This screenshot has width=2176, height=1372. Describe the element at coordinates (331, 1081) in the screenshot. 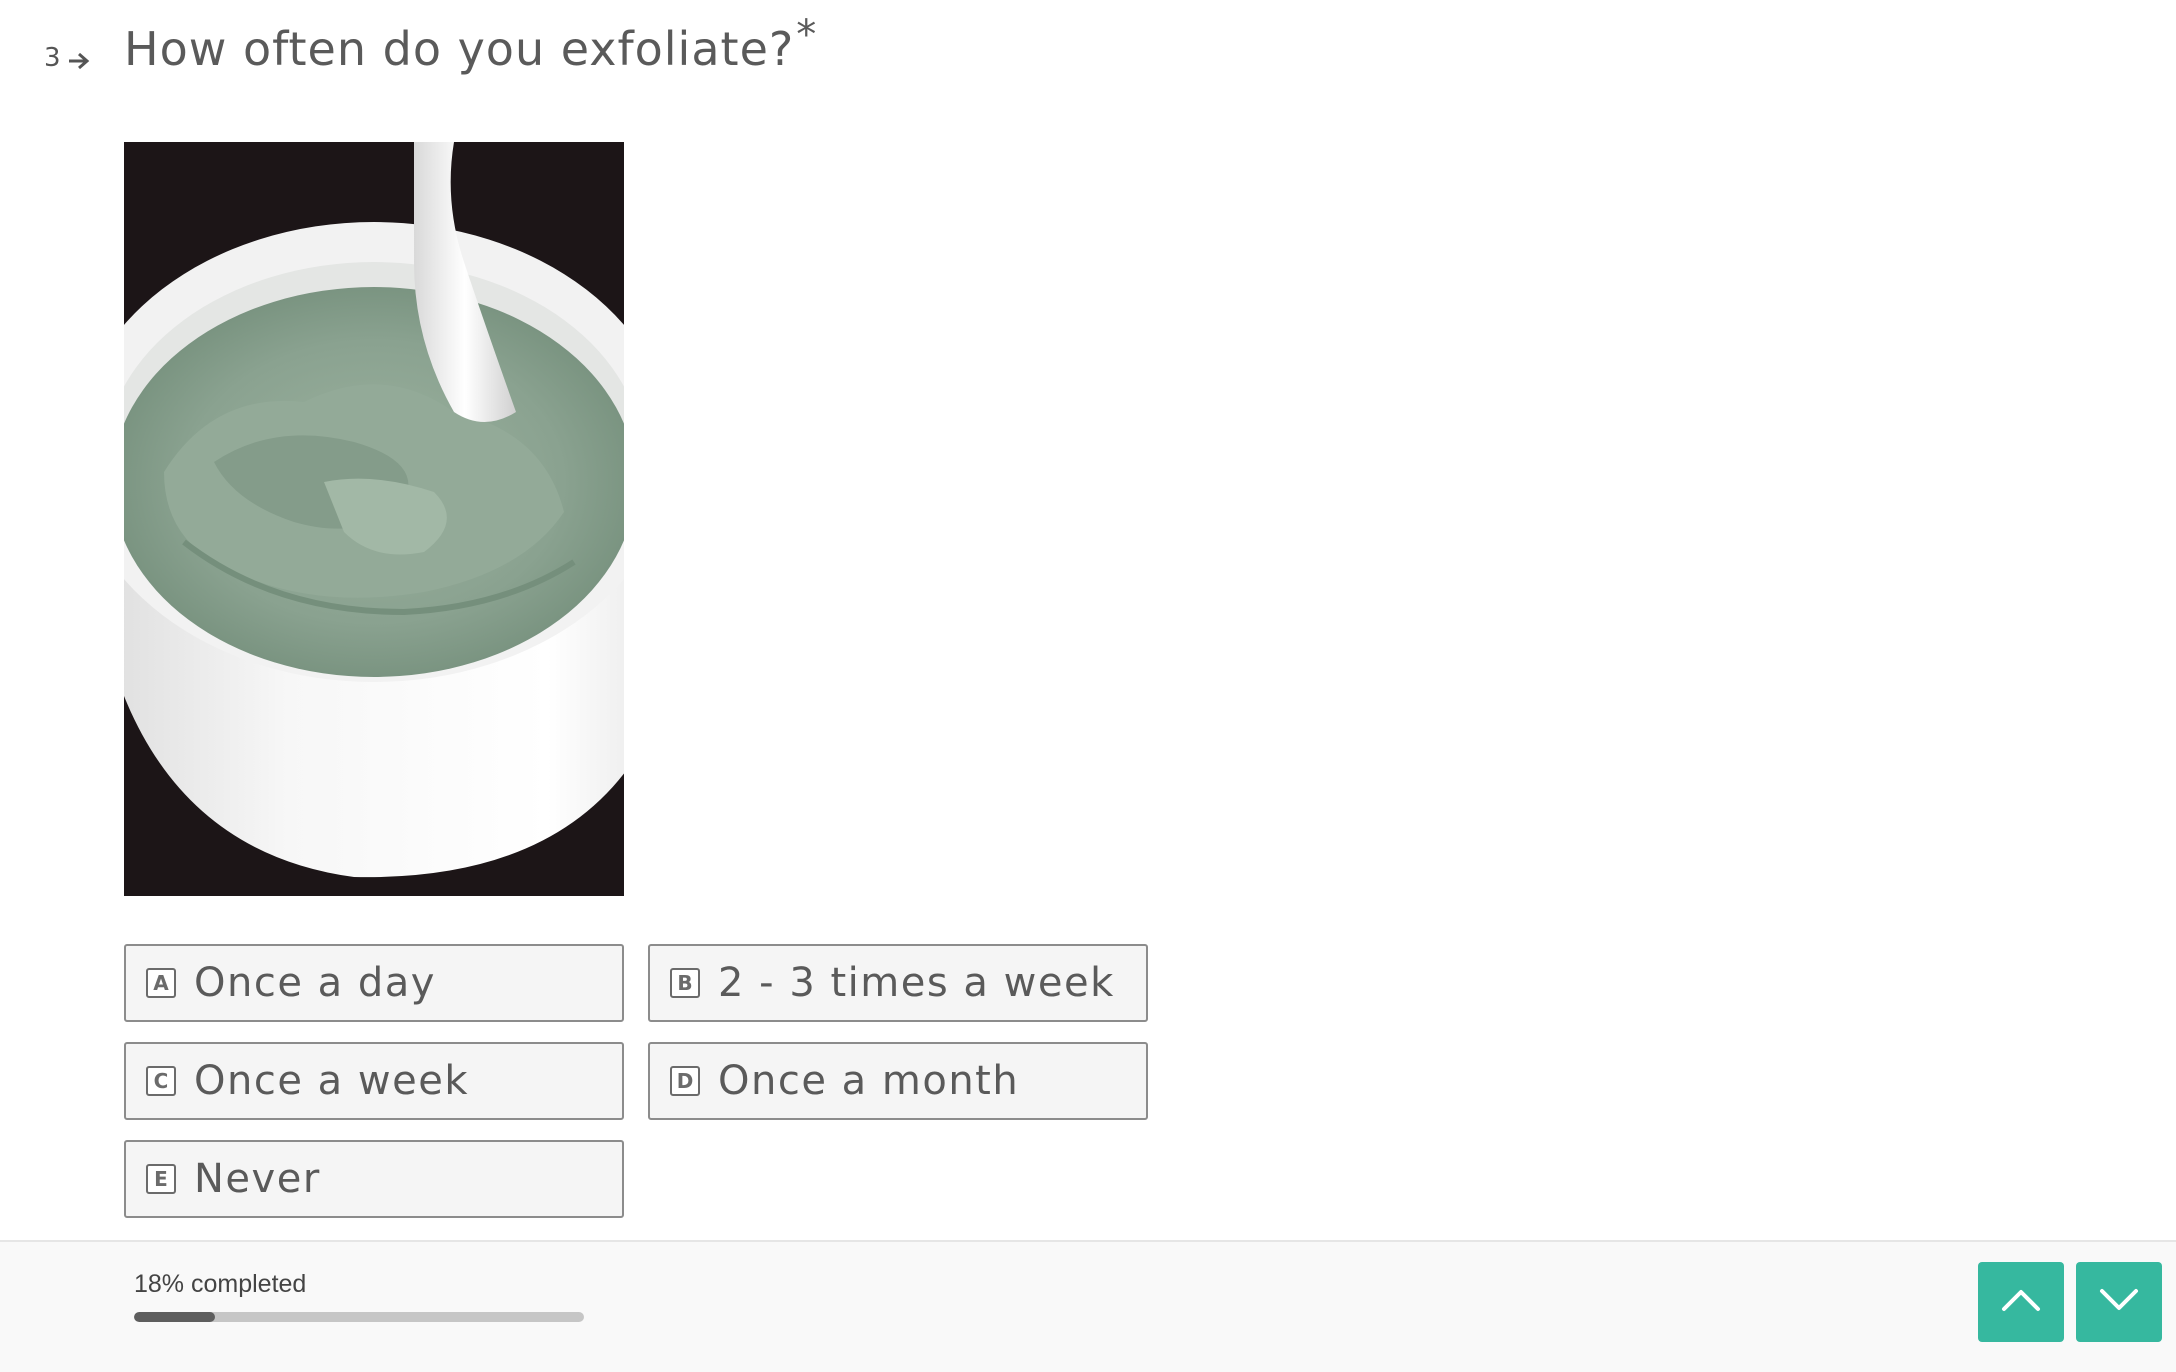

I see `choice-label-c: Once a week` at that location.